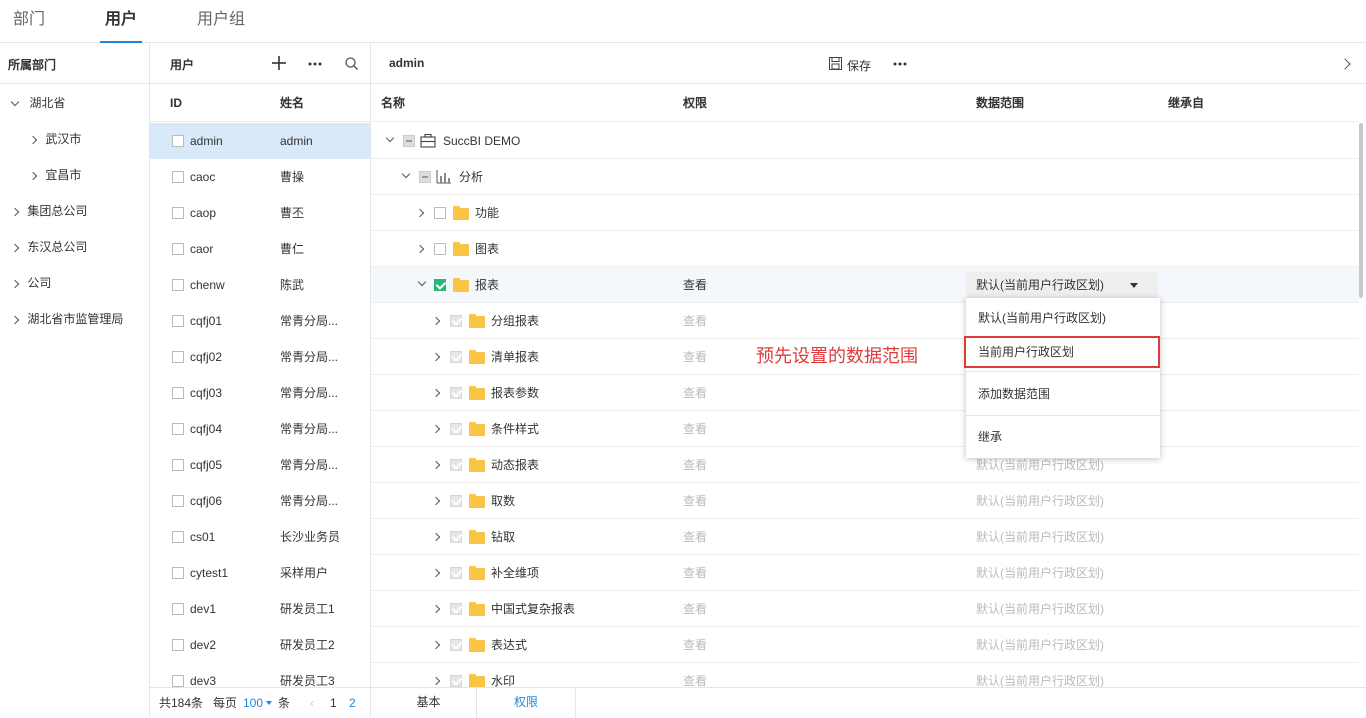 The height and width of the screenshot is (718, 1366). What do you see at coordinates (260, 537) in the screenshot?
I see `user-row: cs01 长沙业务员` at bounding box center [260, 537].